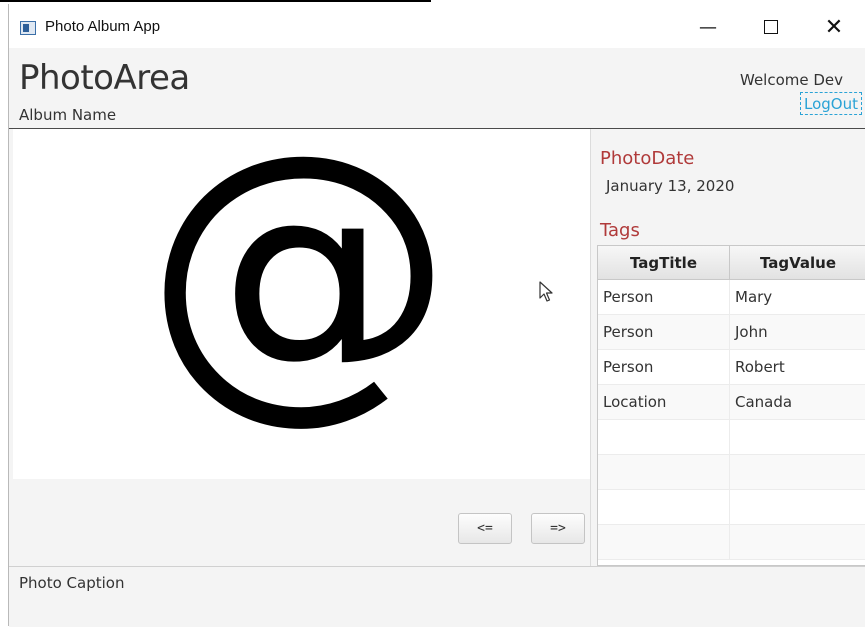  What do you see at coordinates (797, 262) in the screenshot?
I see `column-header-tagvalue: TagValue` at bounding box center [797, 262].